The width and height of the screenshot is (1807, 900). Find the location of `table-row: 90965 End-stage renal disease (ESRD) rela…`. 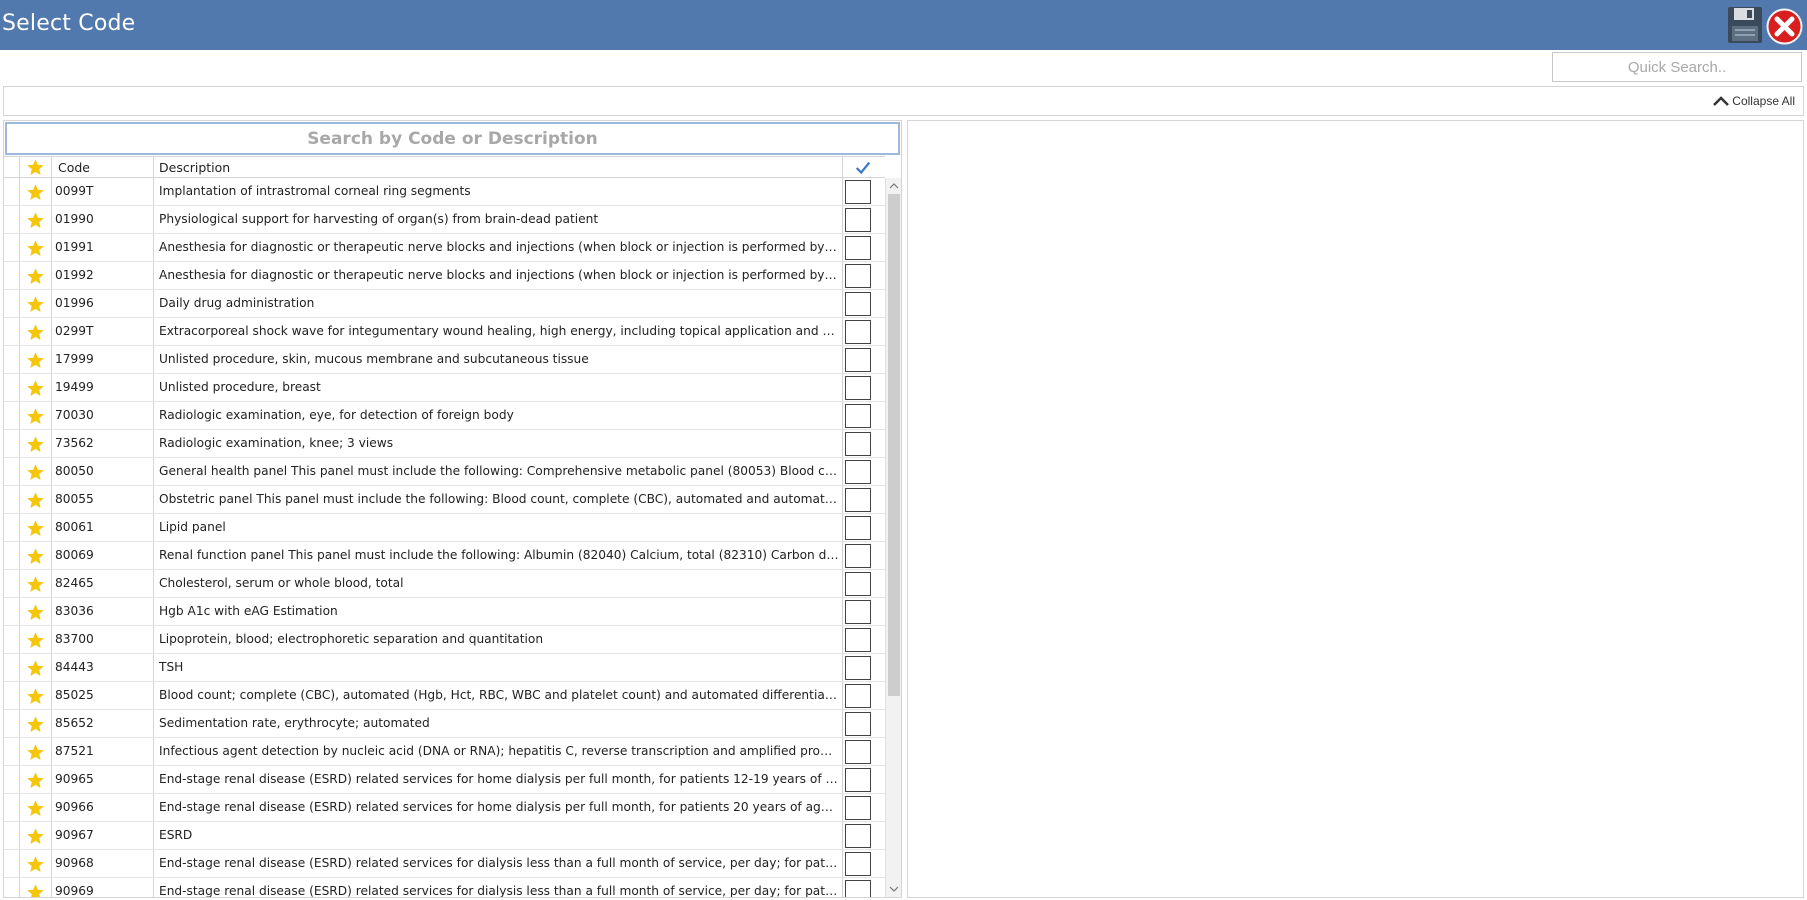

table-row: 90965 End-stage renal disease (ESRD) rela… is located at coordinates (444, 780).